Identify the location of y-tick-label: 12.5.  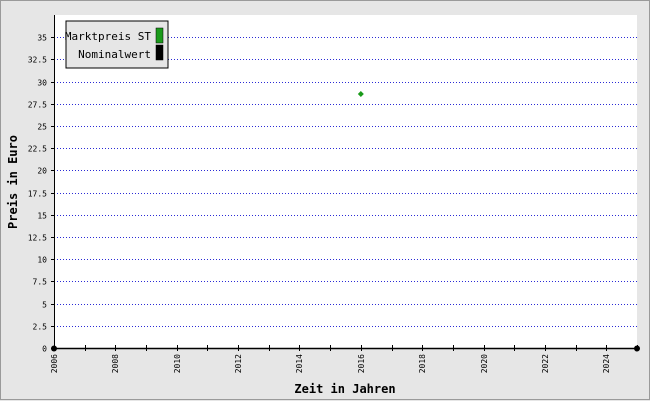
(37, 238).